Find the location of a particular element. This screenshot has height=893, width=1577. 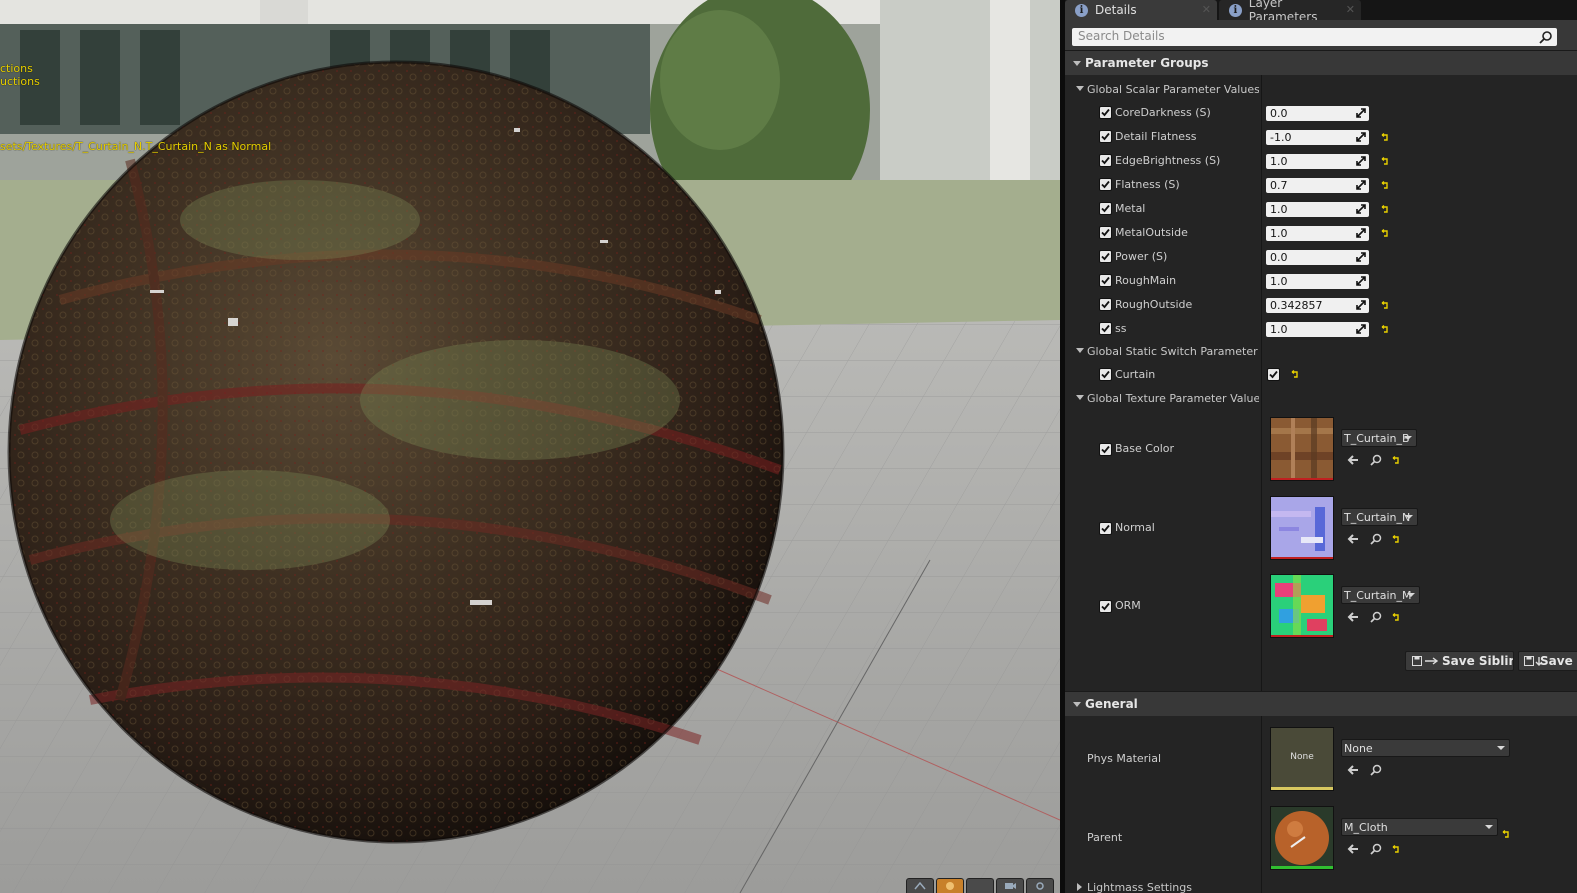

thumbnail-text: None is located at coordinates (1302, 757).